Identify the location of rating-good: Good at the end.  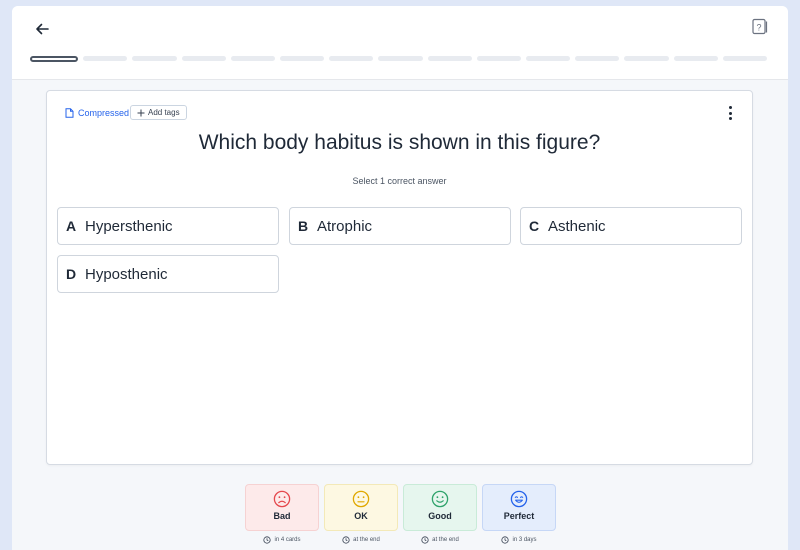
(440, 514).